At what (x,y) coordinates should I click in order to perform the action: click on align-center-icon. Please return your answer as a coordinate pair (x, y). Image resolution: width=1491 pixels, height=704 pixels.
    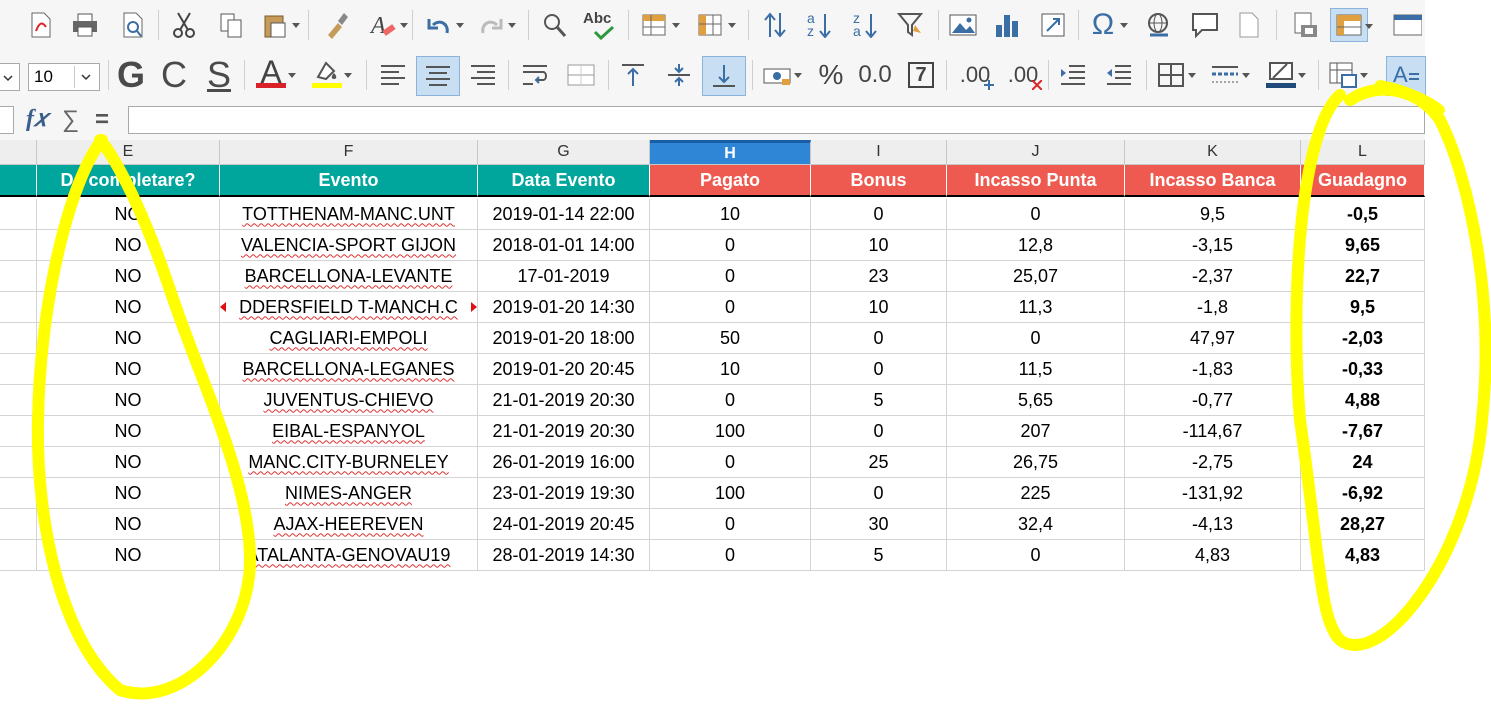
    Looking at the image, I should click on (438, 76).